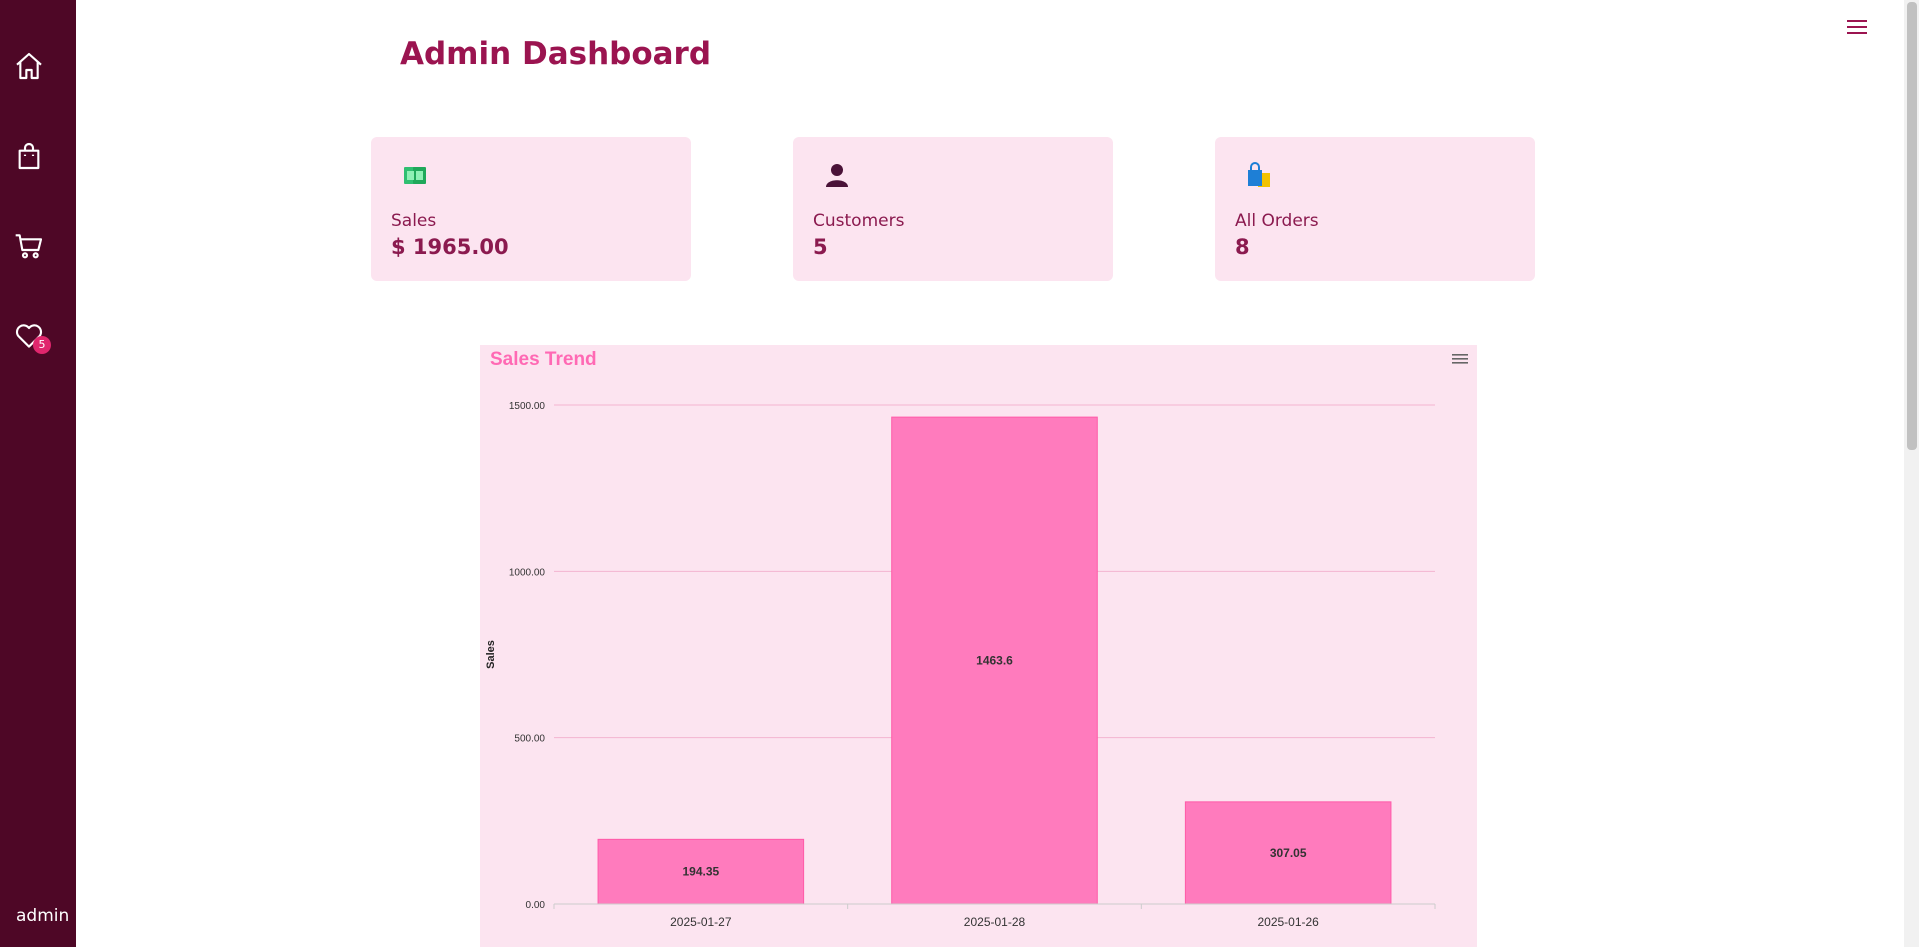 Image resolution: width=1919 pixels, height=947 pixels. Describe the element at coordinates (556, 54) in the screenshot. I see `page-title: Admin Dashboard` at that location.